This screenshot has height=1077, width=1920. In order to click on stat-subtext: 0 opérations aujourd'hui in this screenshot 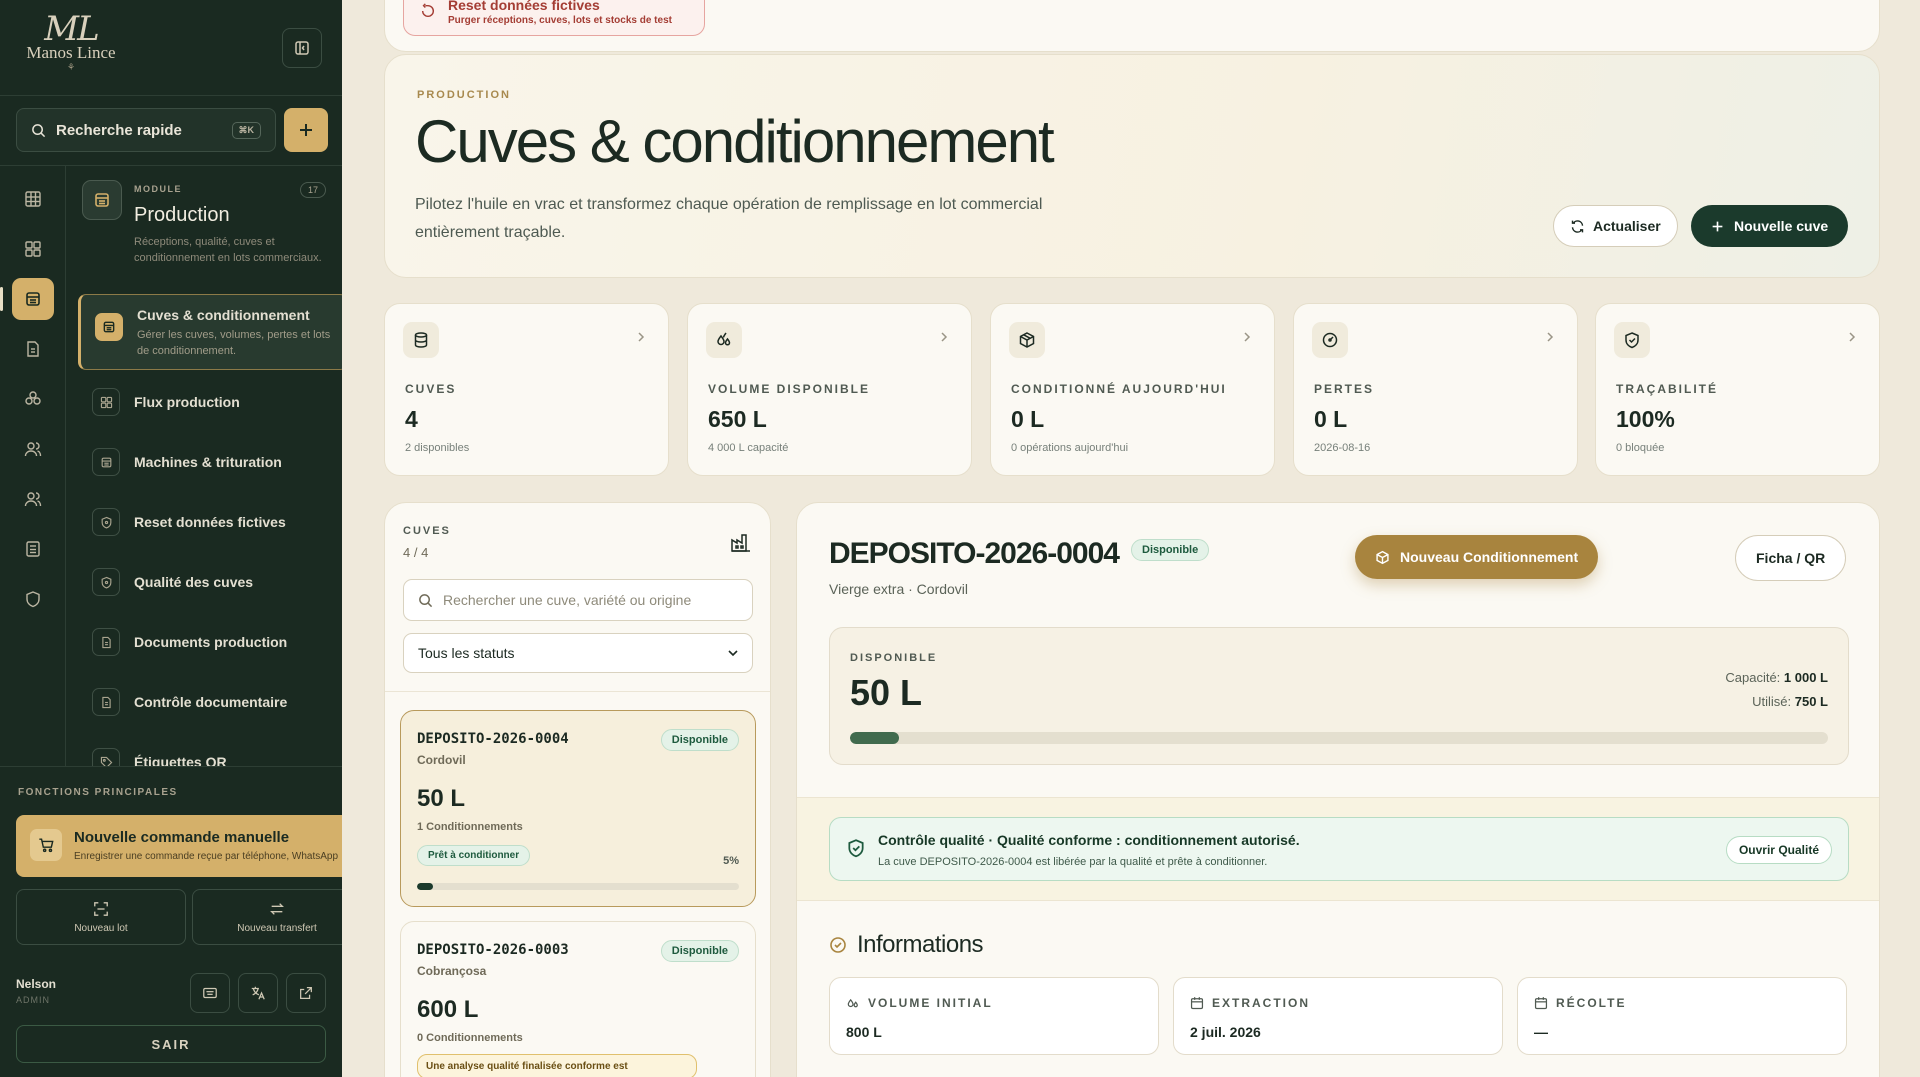, I will do `click(1070, 448)`.